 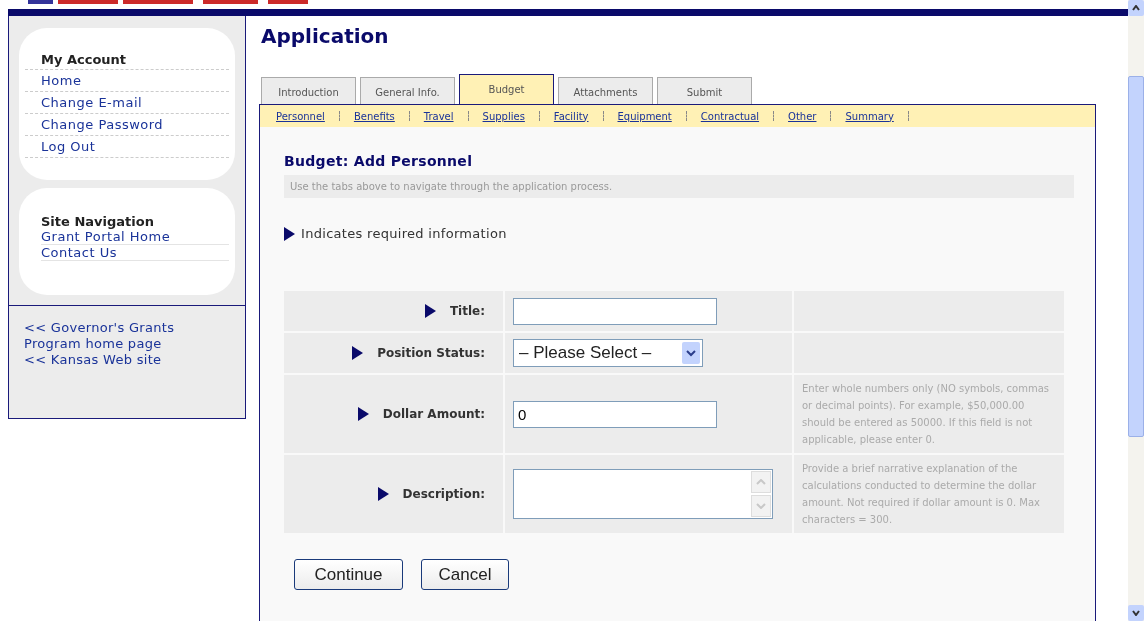 I want to click on form-button: Continue, so click(x=348, y=574).